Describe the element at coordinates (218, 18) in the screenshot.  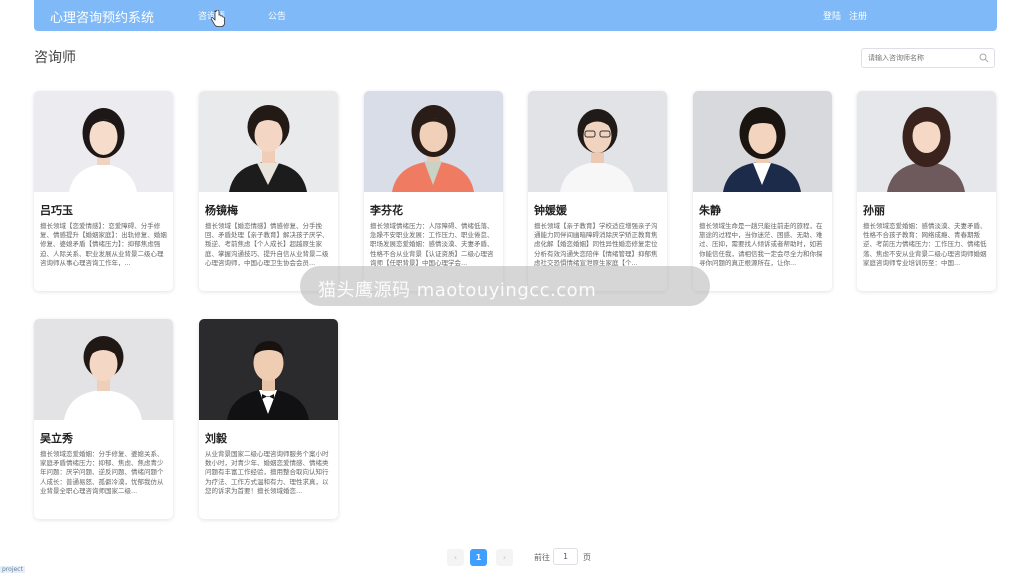
I see `hand-cursor-icon` at that location.